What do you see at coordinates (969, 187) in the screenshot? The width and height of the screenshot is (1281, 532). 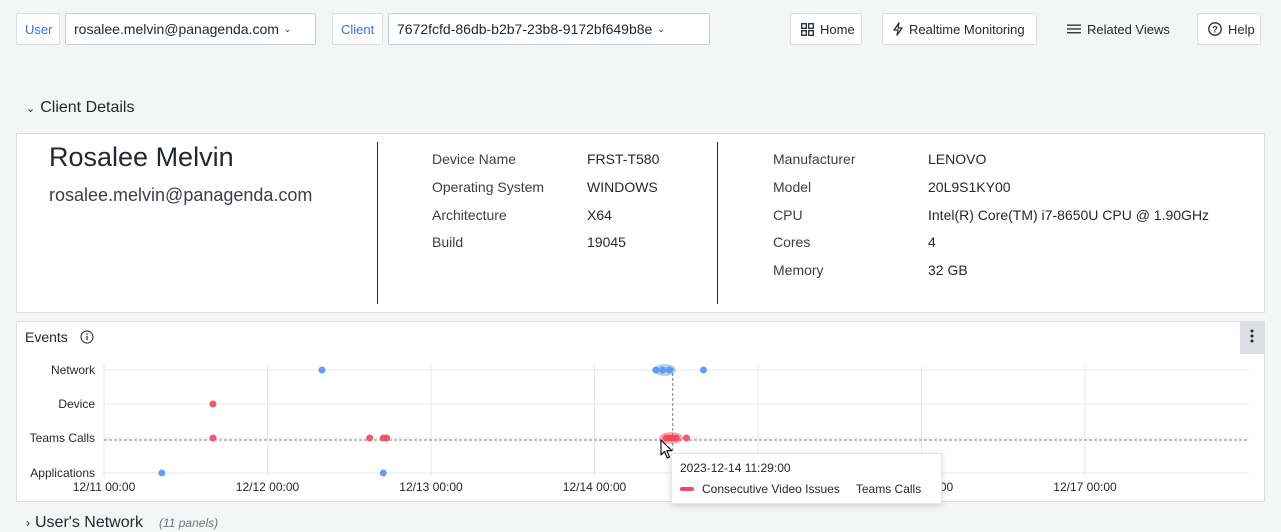 I see `model-value: 20L9S1KY00` at bounding box center [969, 187].